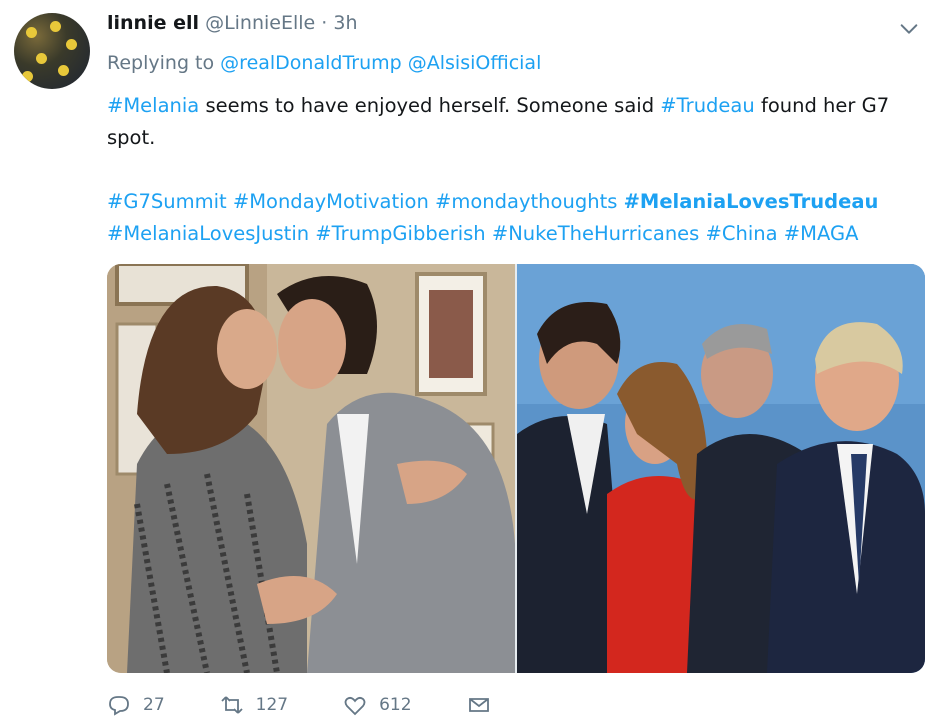  I want to click on retweet-count: 127, so click(272, 705).